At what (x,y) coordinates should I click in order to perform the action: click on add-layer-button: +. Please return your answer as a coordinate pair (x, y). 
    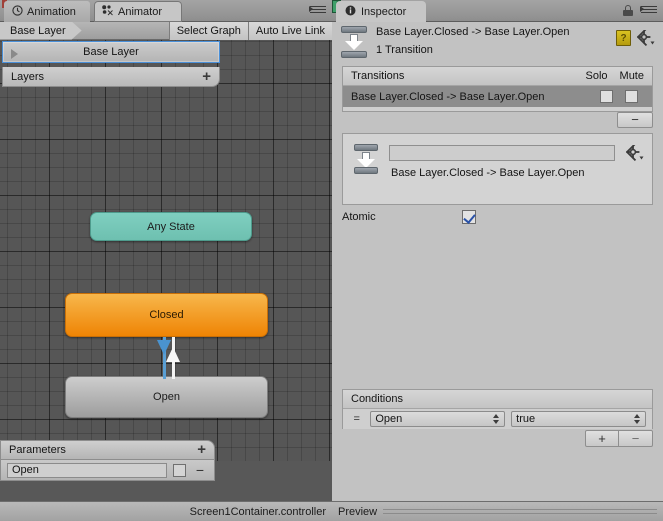
    Looking at the image, I should click on (206, 76).